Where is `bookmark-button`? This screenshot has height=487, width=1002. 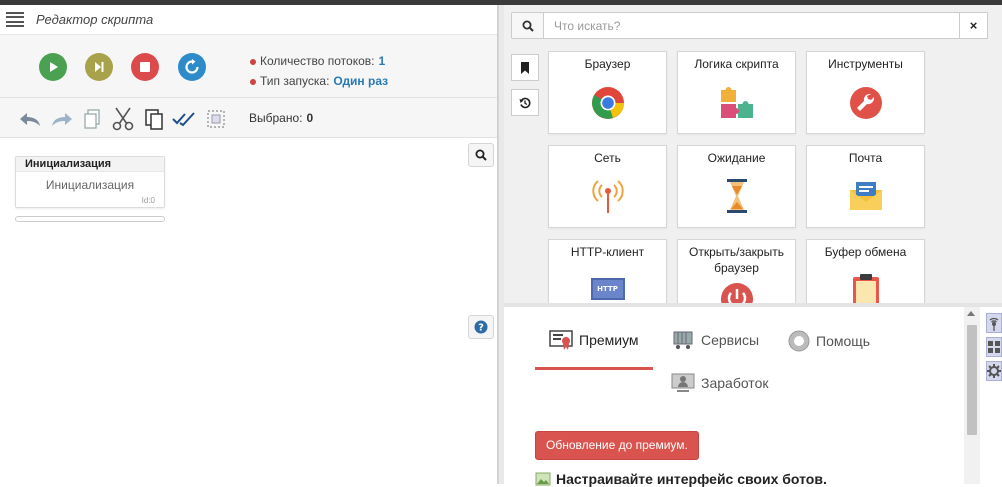
bookmark-button is located at coordinates (525, 67).